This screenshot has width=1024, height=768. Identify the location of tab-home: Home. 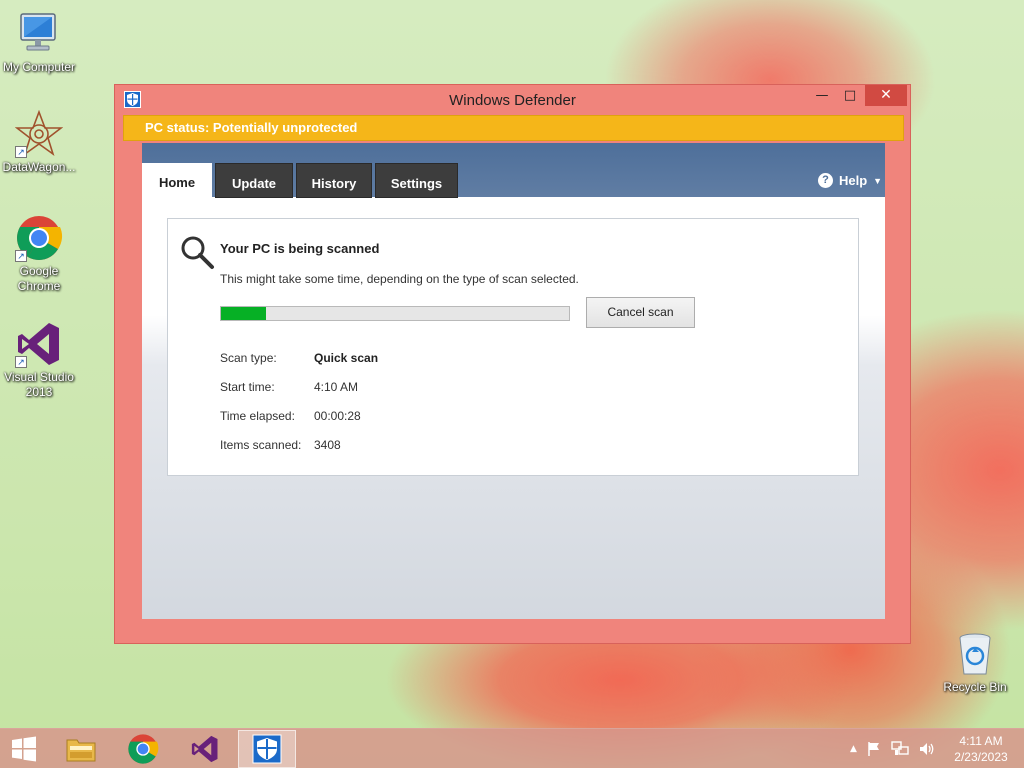
(177, 181).